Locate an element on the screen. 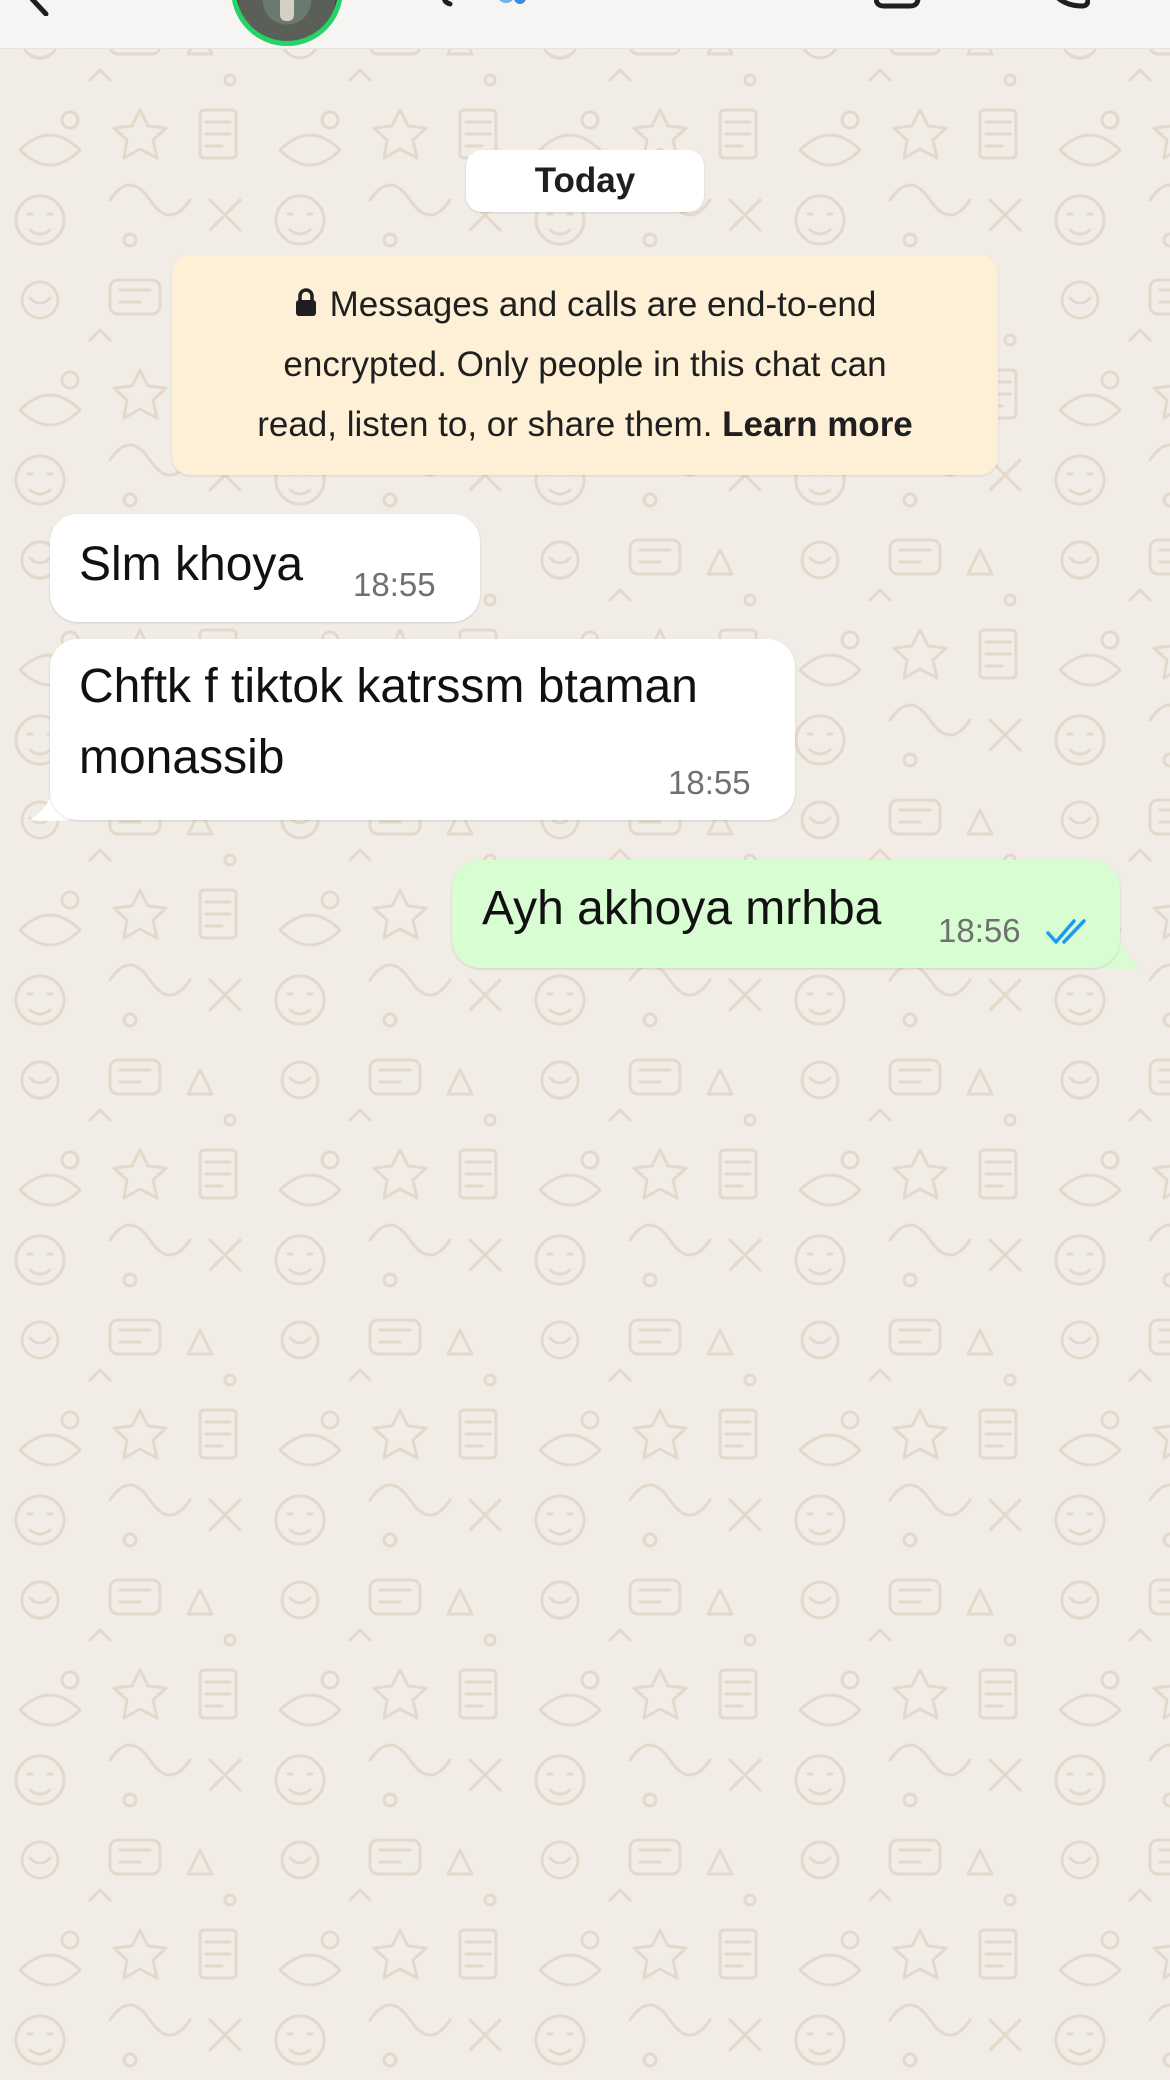 The width and height of the screenshot is (1170, 2080). double-check-icon is located at coordinates (1066, 931).